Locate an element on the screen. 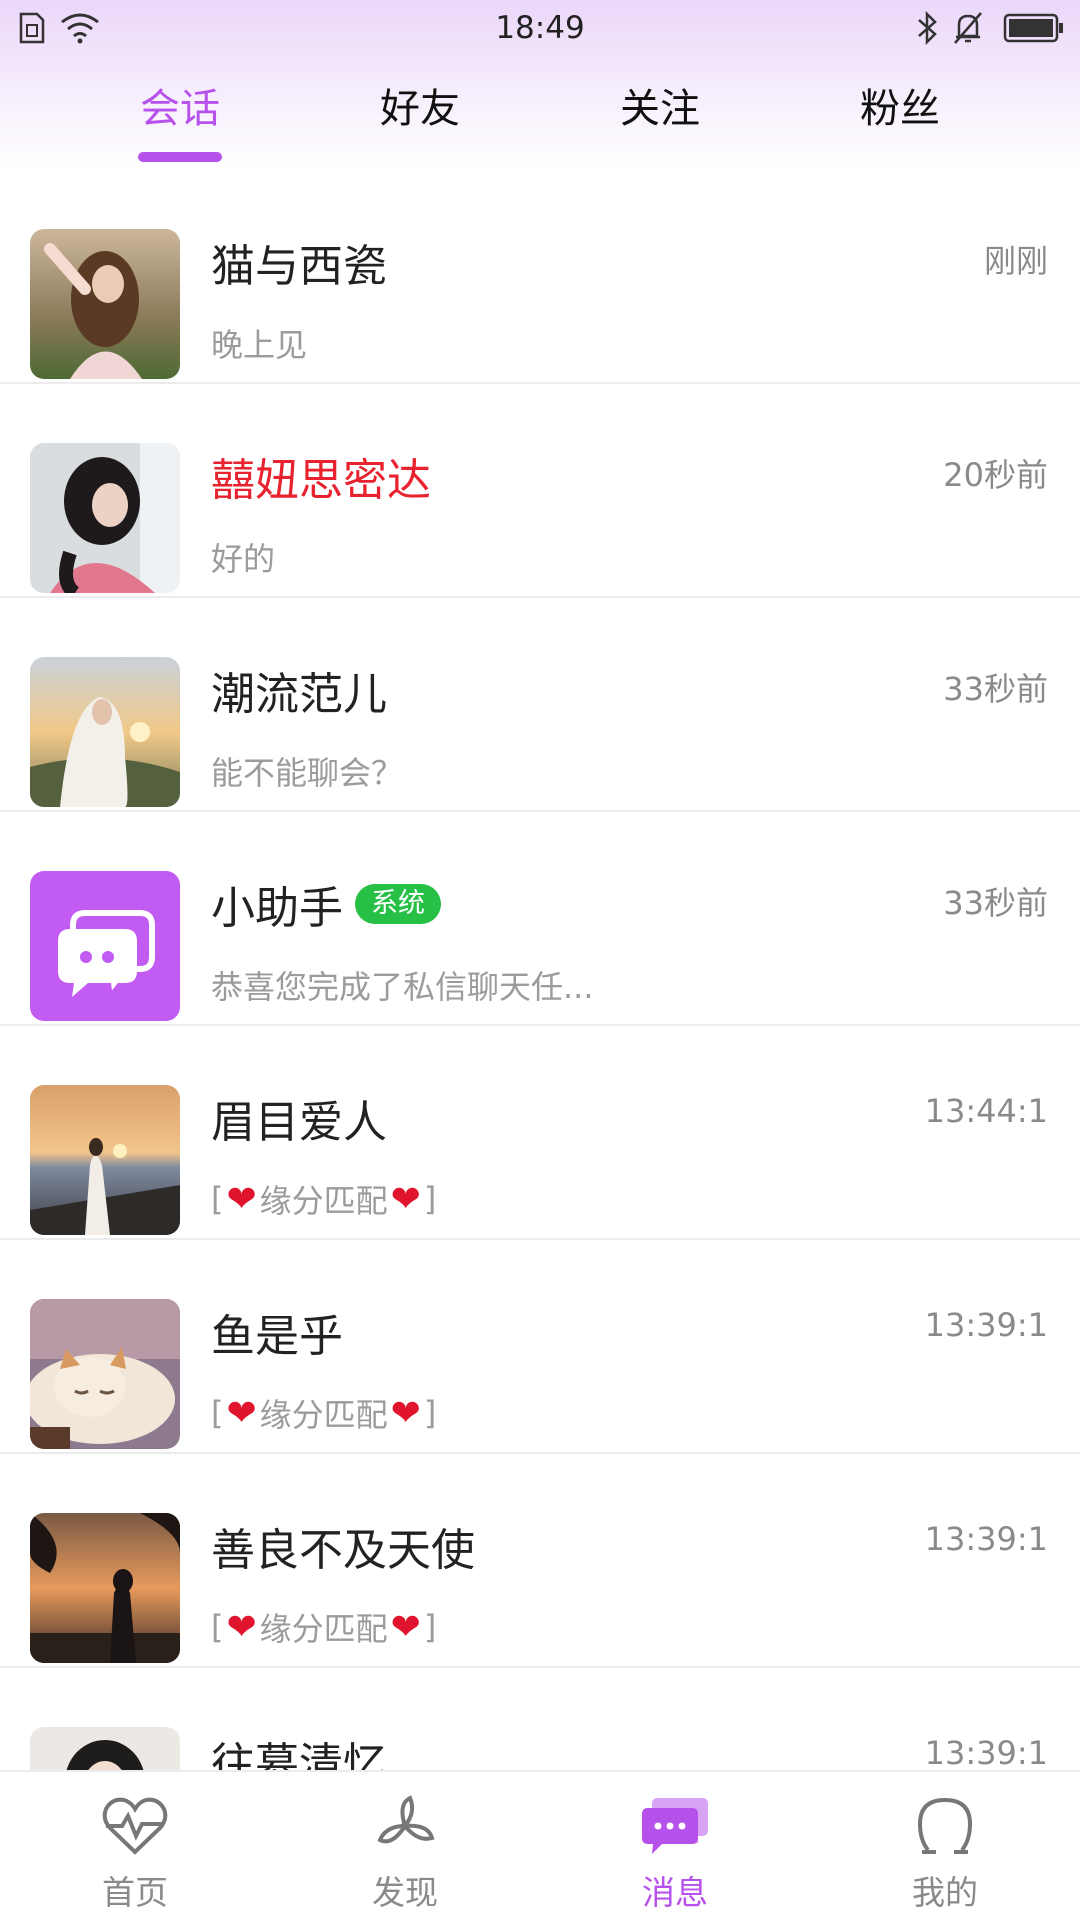 This screenshot has height=1922, width=1080. nav-home: 首页 is located at coordinates (135, 1847).